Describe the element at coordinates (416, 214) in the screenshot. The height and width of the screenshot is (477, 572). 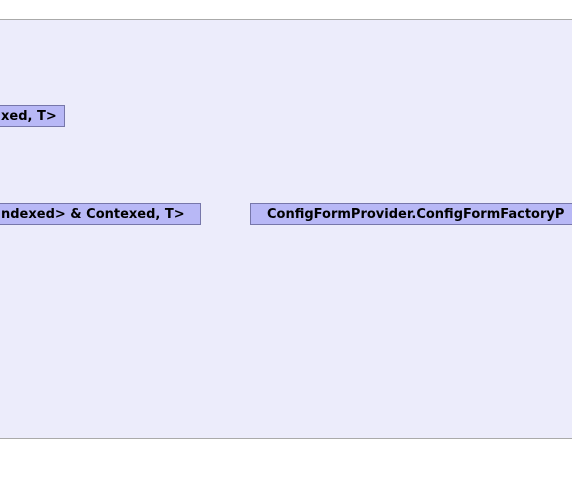
I see `class-node-label: ConfigFormProvider.ConfigFormFactoryP` at that location.